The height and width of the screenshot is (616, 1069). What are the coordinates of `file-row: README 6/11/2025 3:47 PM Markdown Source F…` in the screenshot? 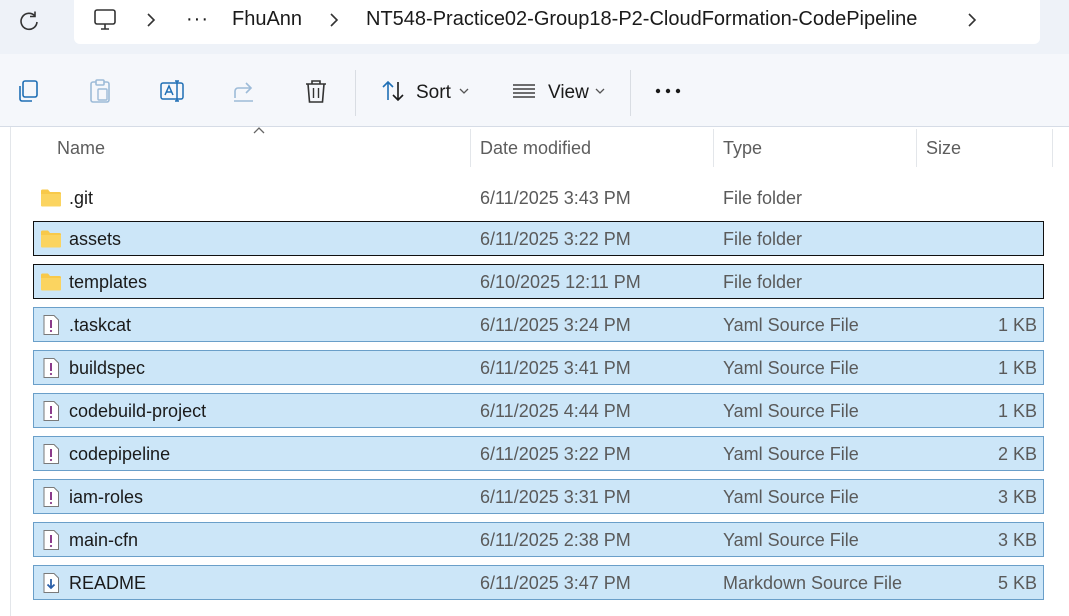 It's located at (538, 582).